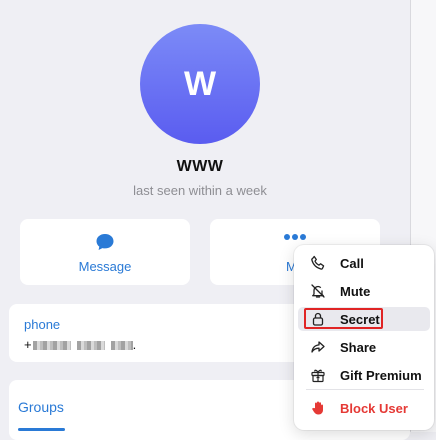  I want to click on phone-suffix: ., so click(134, 344).